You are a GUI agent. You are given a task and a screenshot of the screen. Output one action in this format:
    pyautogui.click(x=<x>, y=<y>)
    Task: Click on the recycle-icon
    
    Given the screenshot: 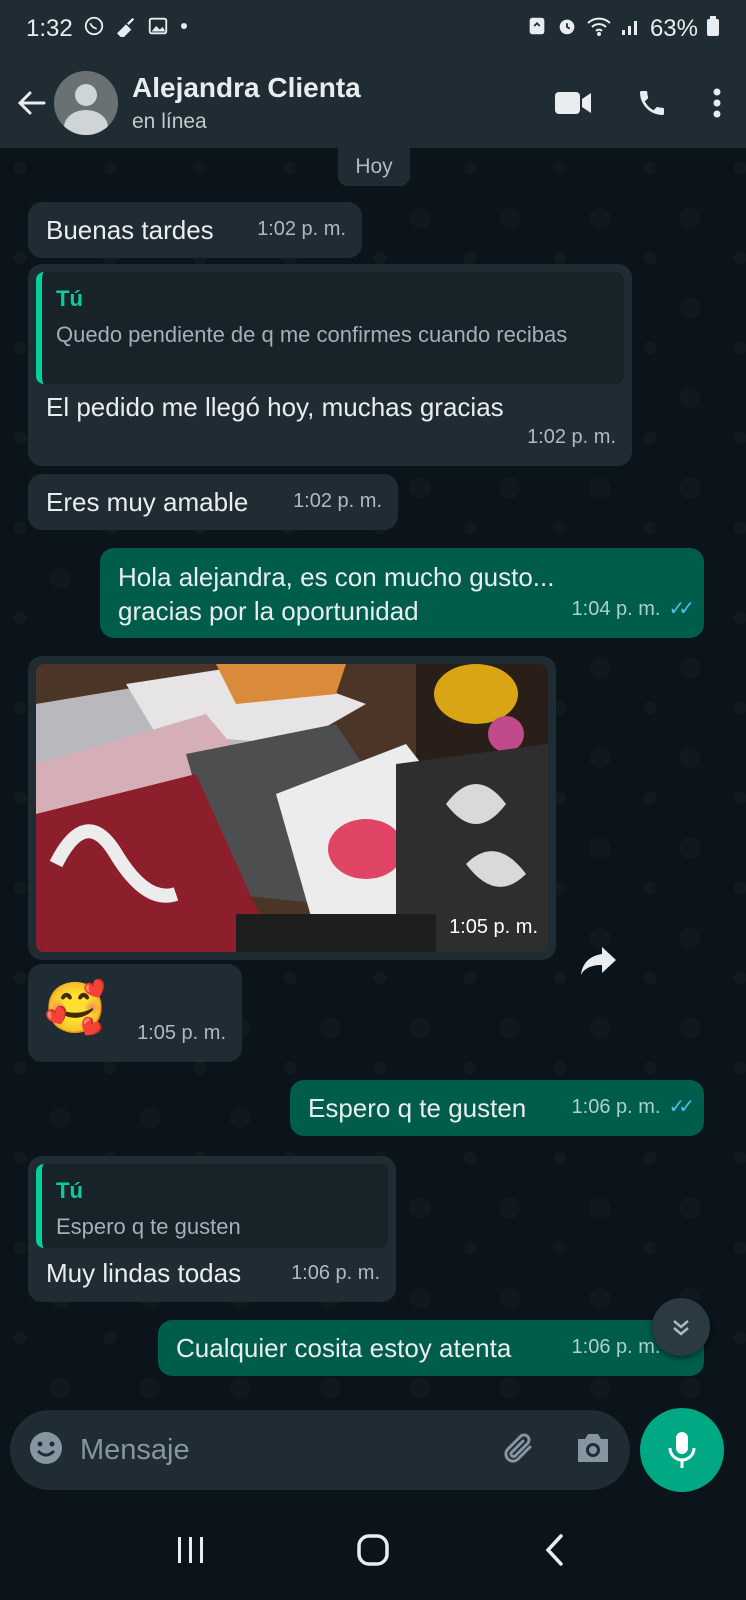 What is the action you would take?
    pyautogui.click(x=537, y=29)
    